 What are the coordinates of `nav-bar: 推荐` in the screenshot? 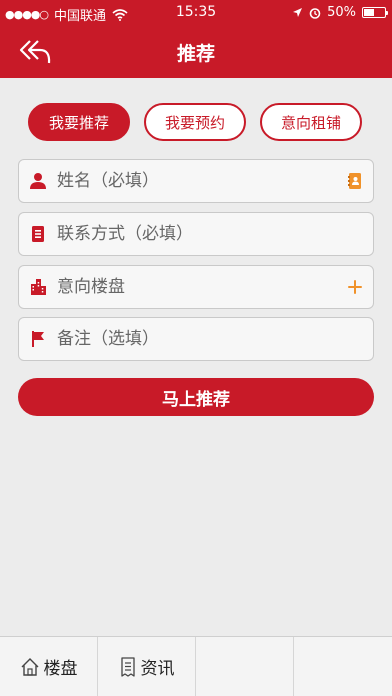 It's located at (196, 52).